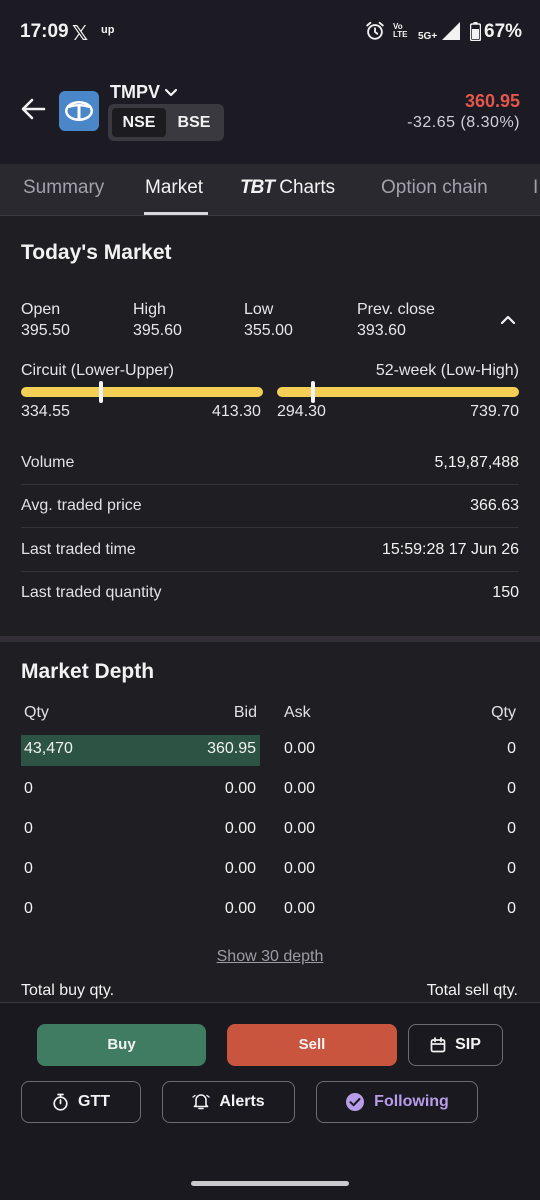 The height and width of the screenshot is (1200, 540). Describe the element at coordinates (355, 1101) in the screenshot. I see `check-circle-icon` at that location.